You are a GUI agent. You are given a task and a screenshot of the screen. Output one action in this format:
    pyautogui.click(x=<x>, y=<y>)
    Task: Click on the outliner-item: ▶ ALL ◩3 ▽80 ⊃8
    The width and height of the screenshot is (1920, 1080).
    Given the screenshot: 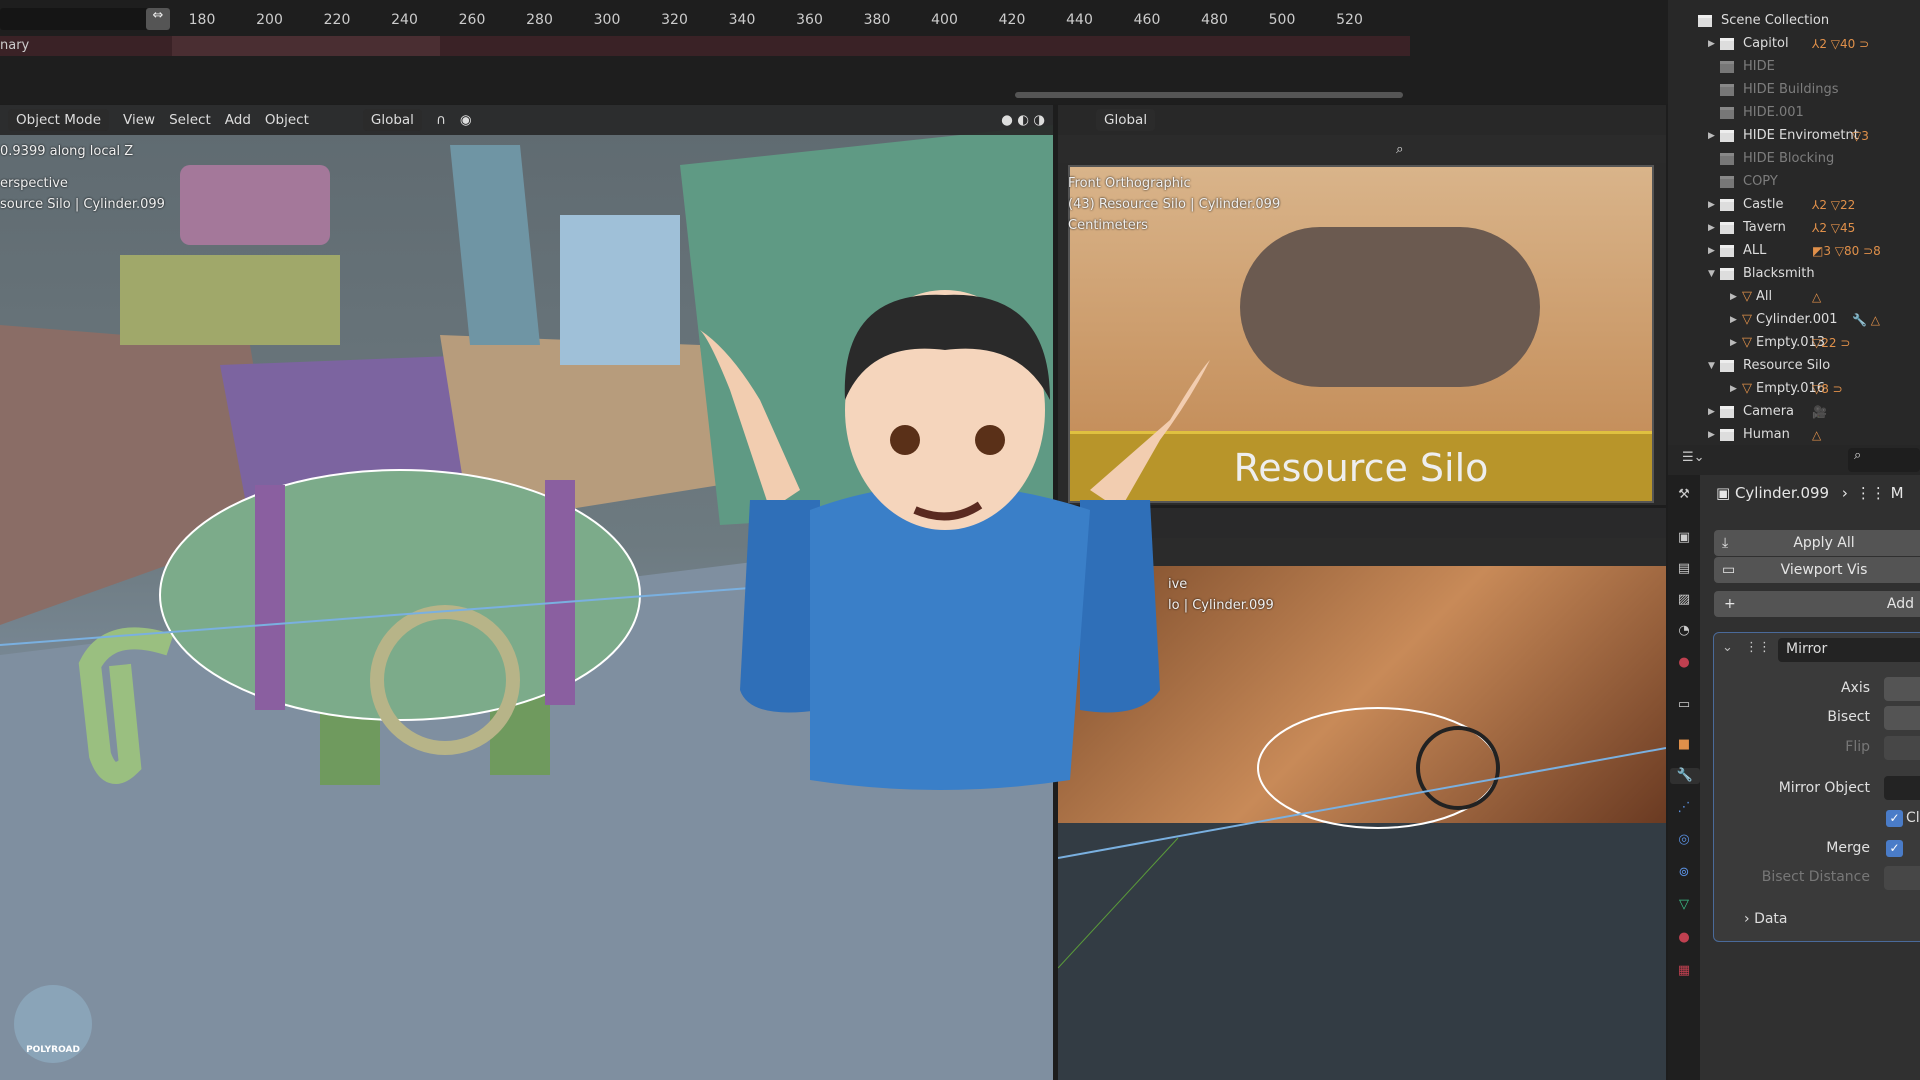 What is the action you would take?
    pyautogui.click(x=1794, y=250)
    